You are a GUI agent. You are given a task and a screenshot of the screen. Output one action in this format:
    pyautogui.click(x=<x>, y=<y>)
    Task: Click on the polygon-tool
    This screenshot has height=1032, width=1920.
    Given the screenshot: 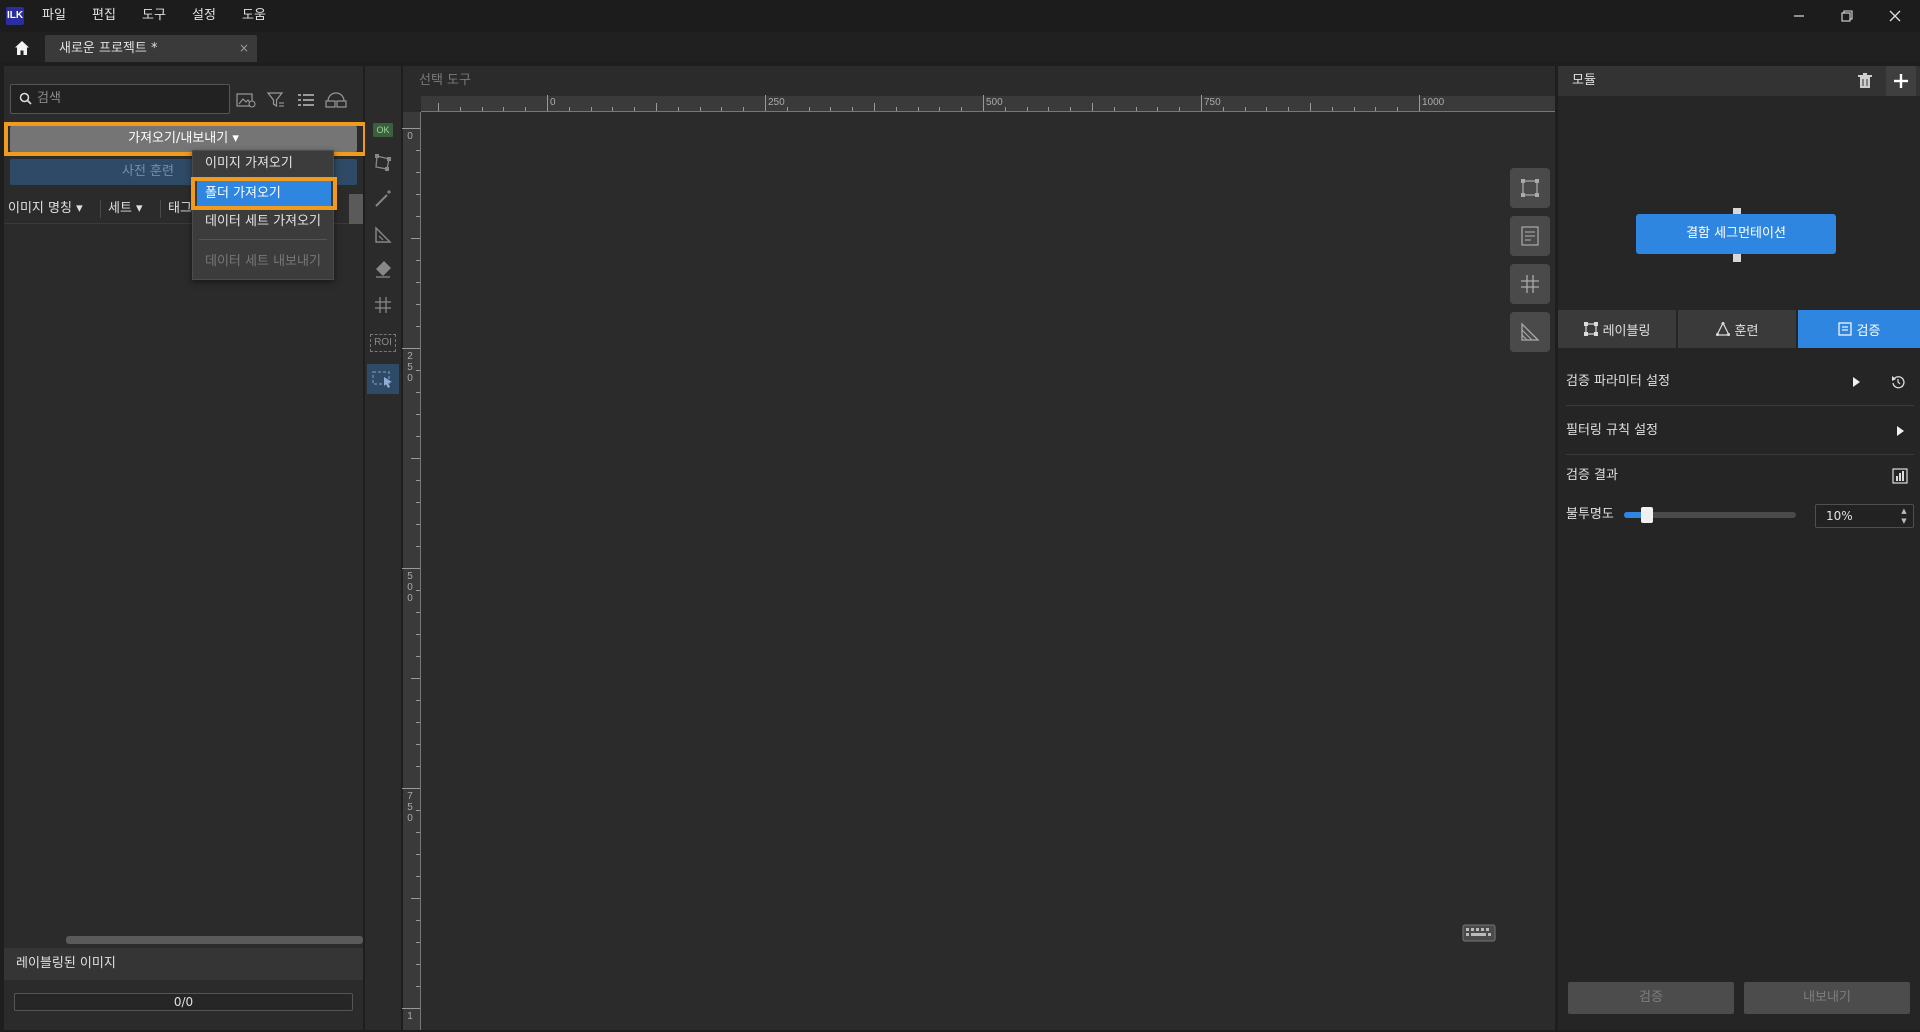 What is the action you would take?
    pyautogui.click(x=383, y=163)
    